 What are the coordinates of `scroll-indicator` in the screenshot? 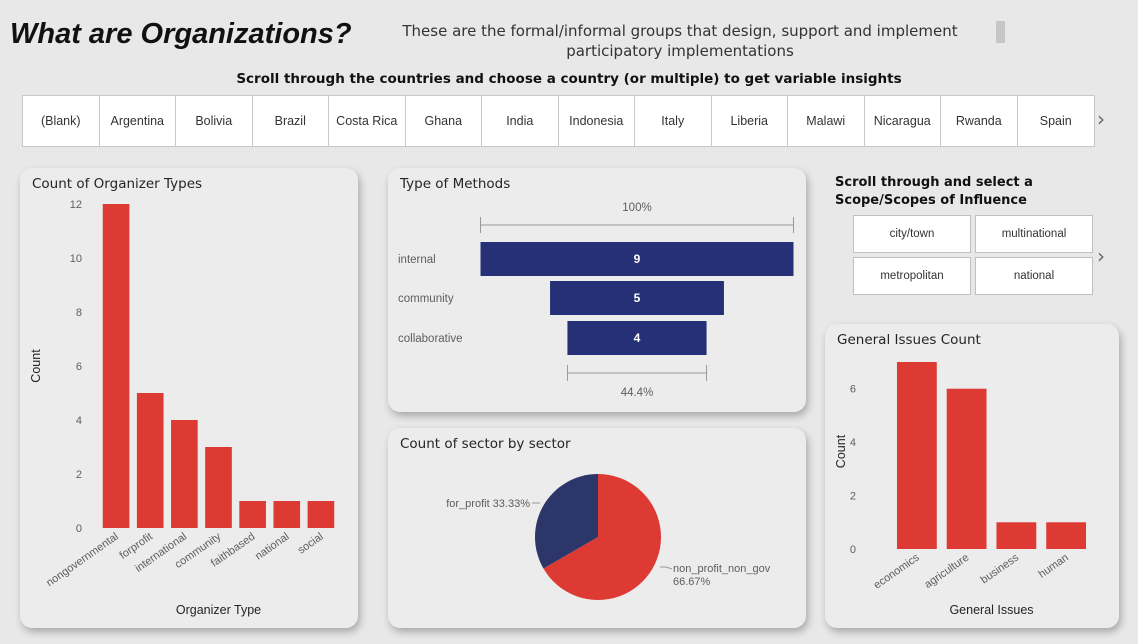 It's located at (1000, 32).